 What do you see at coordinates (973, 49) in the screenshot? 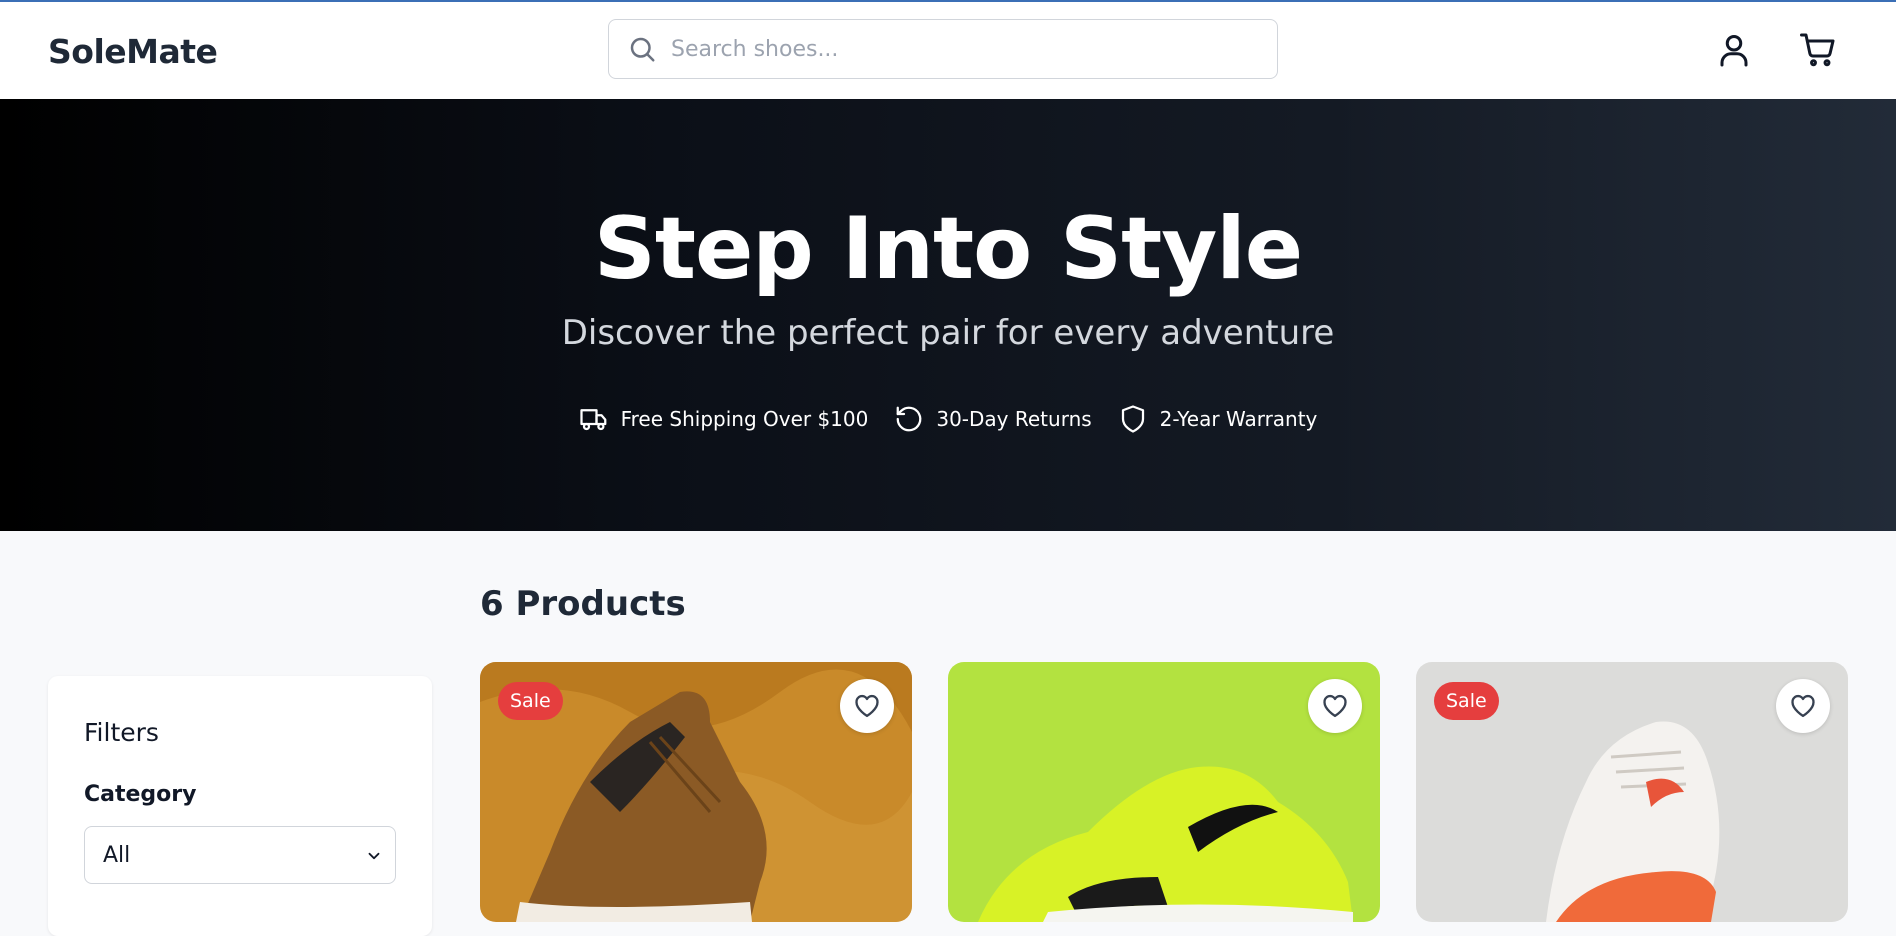
I see `search-input` at bounding box center [973, 49].